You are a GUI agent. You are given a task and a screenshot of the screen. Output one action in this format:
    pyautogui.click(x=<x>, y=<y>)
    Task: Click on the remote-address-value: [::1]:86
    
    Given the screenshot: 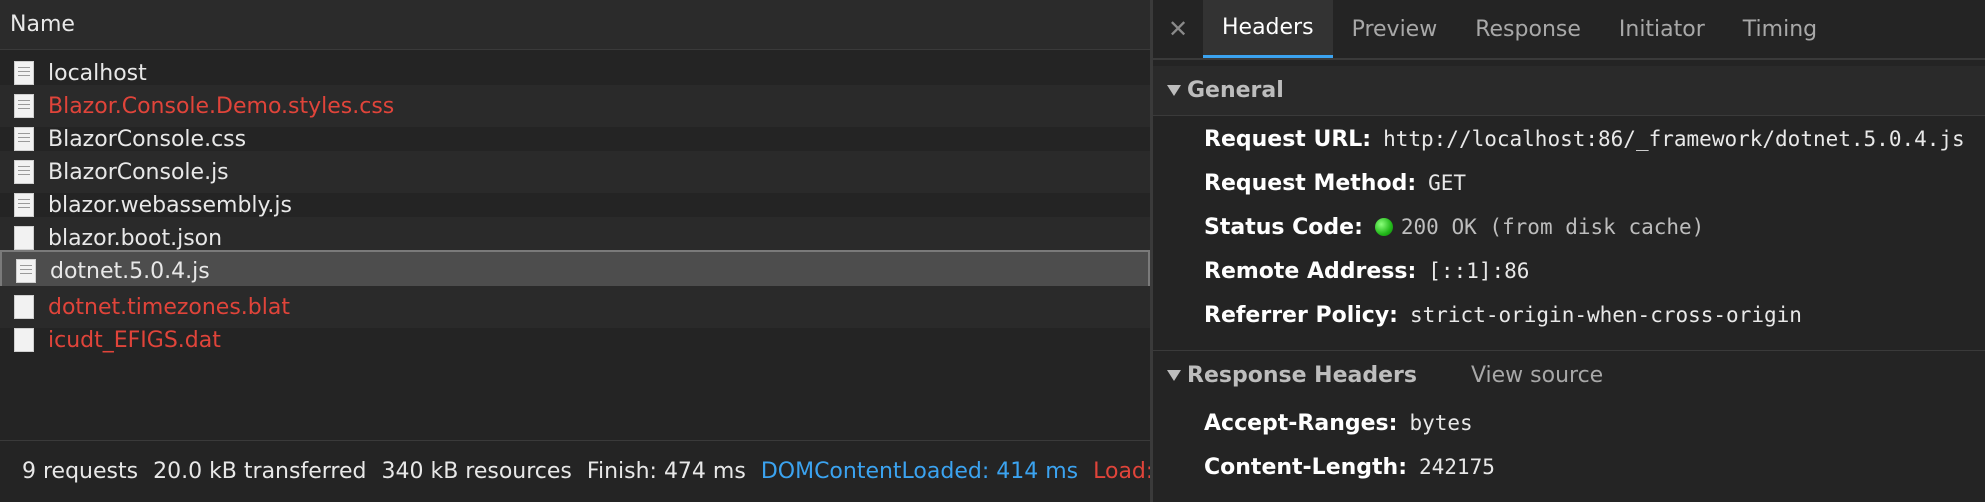 What is the action you would take?
    pyautogui.click(x=1479, y=271)
    